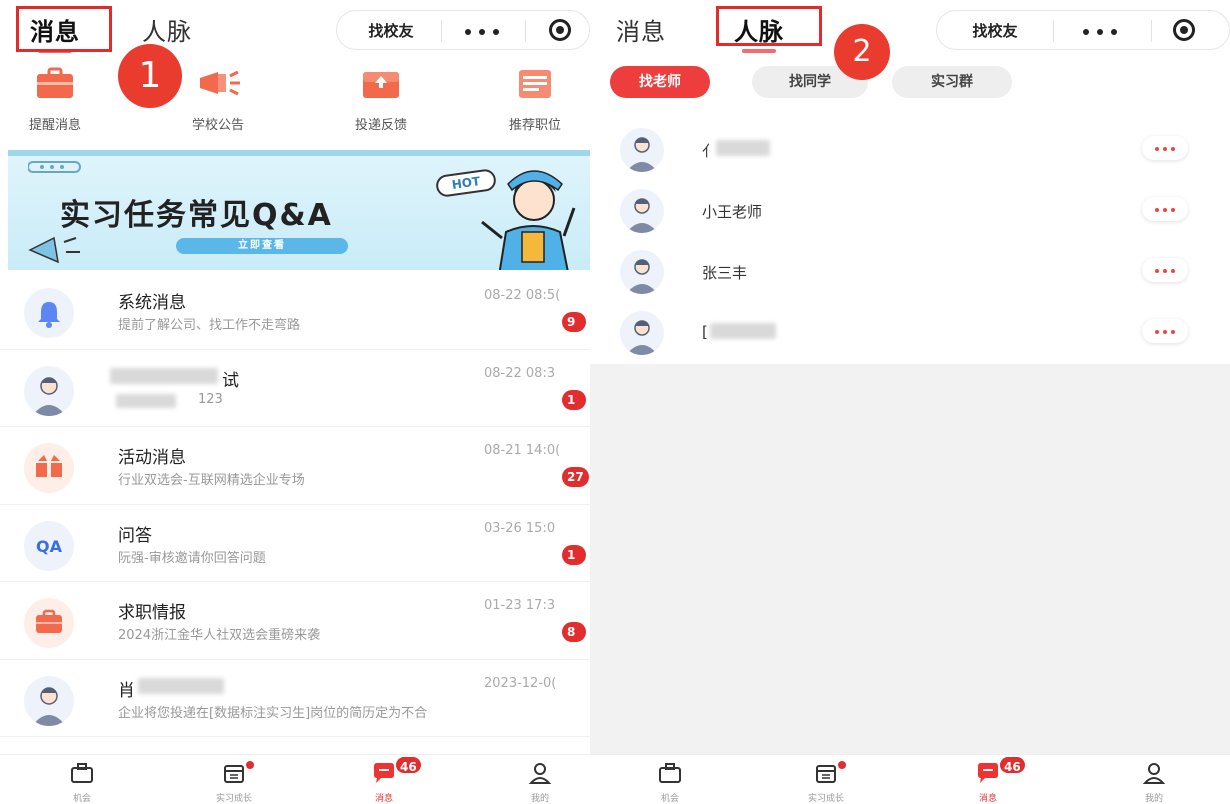 Image resolution: width=1230 pixels, height=804 pixels. Describe the element at coordinates (574, 632) in the screenshot. I see `unread-badge: 8` at that location.